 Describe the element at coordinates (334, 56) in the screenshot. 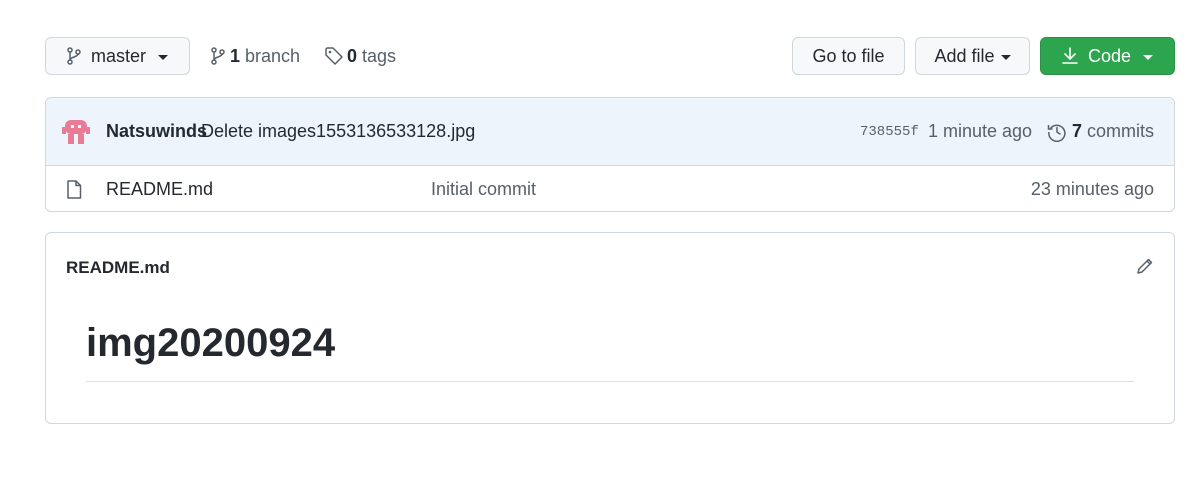

I see `tag-icon` at that location.